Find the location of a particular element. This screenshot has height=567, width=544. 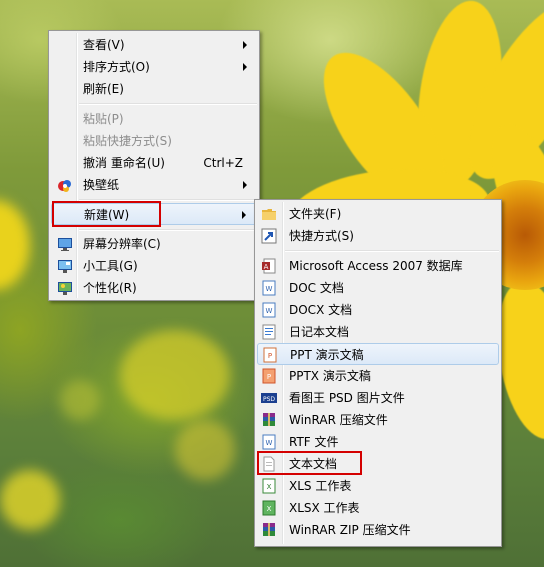

menu-item-label: Microsoft Access 2007 数据库 is located at coordinates (376, 266).